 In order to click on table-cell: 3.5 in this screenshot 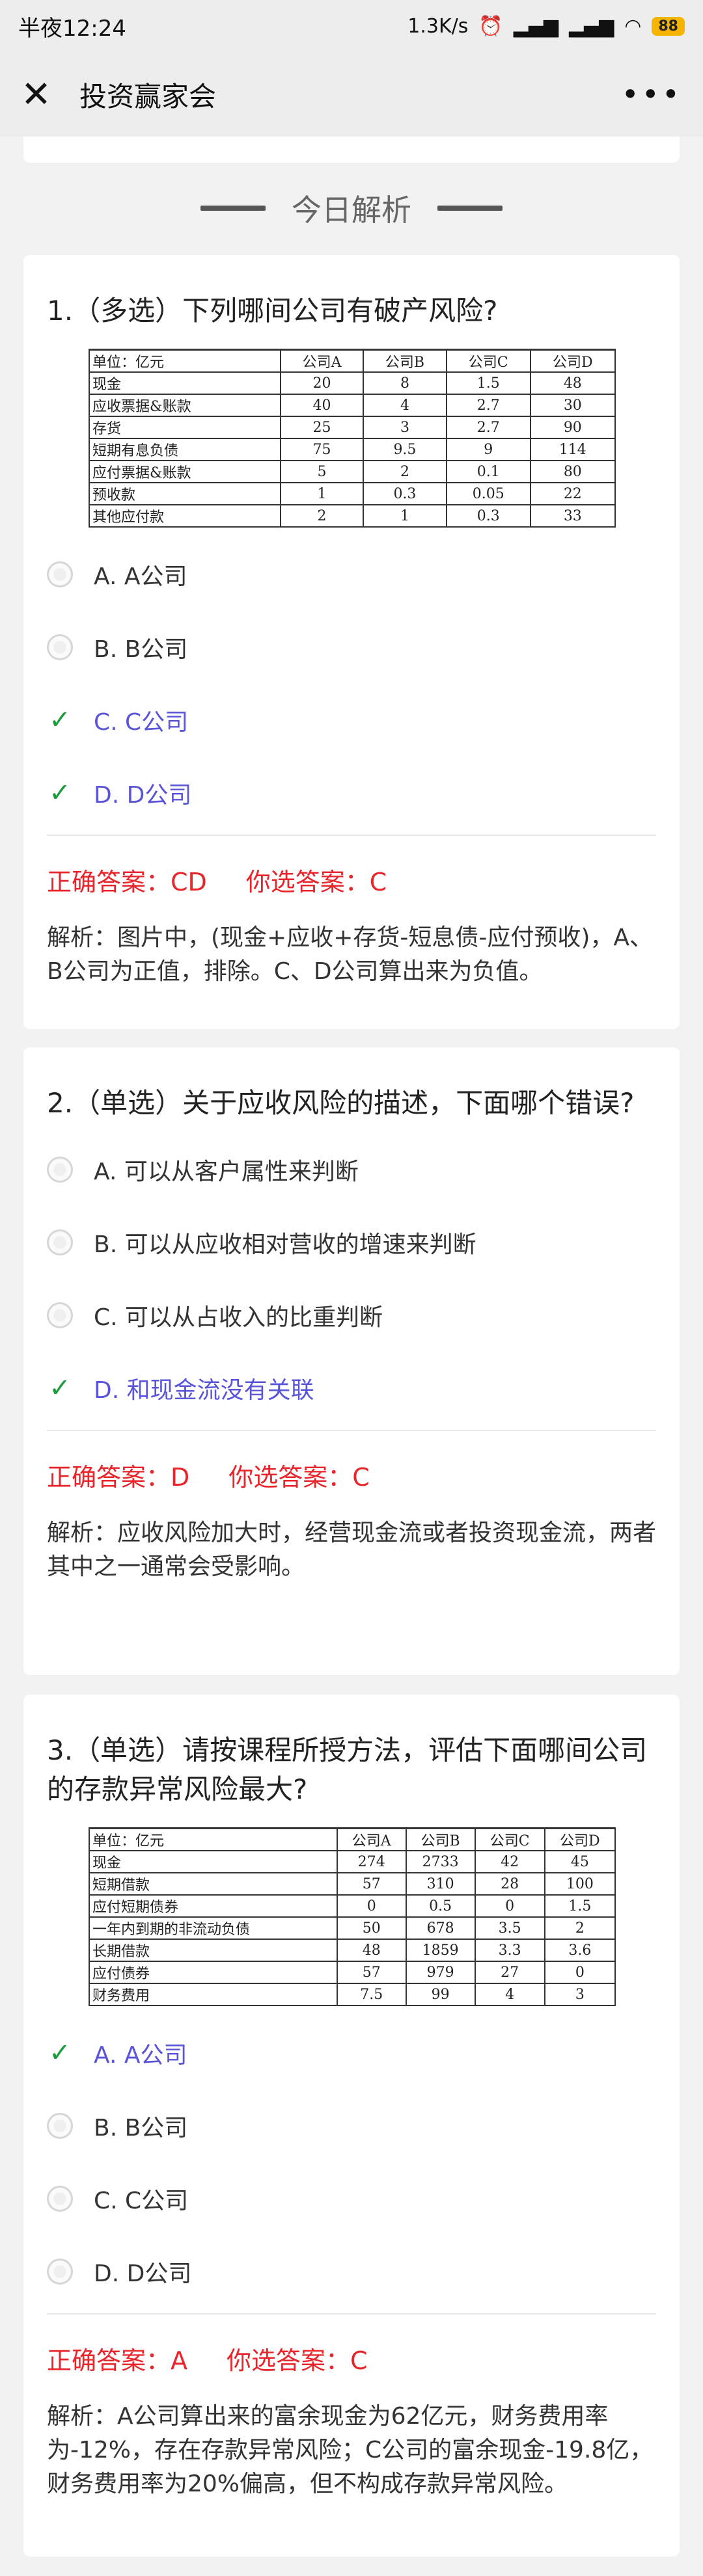, I will do `click(509, 1928)`.